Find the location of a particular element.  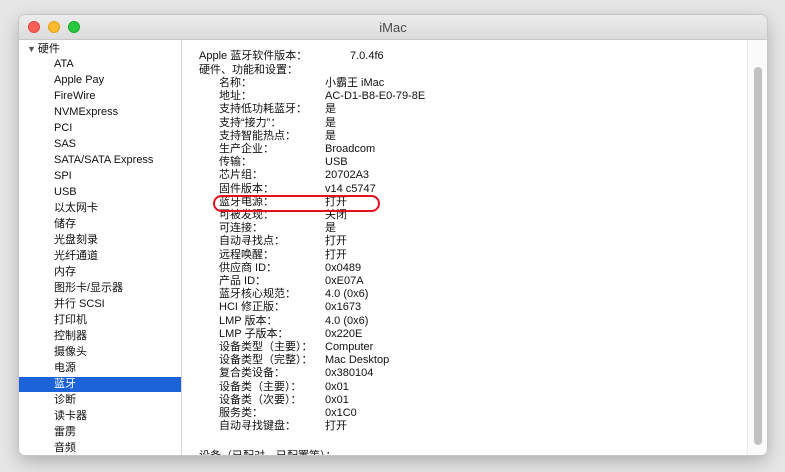

sidebar-item: 摄像头 is located at coordinates (100, 352).